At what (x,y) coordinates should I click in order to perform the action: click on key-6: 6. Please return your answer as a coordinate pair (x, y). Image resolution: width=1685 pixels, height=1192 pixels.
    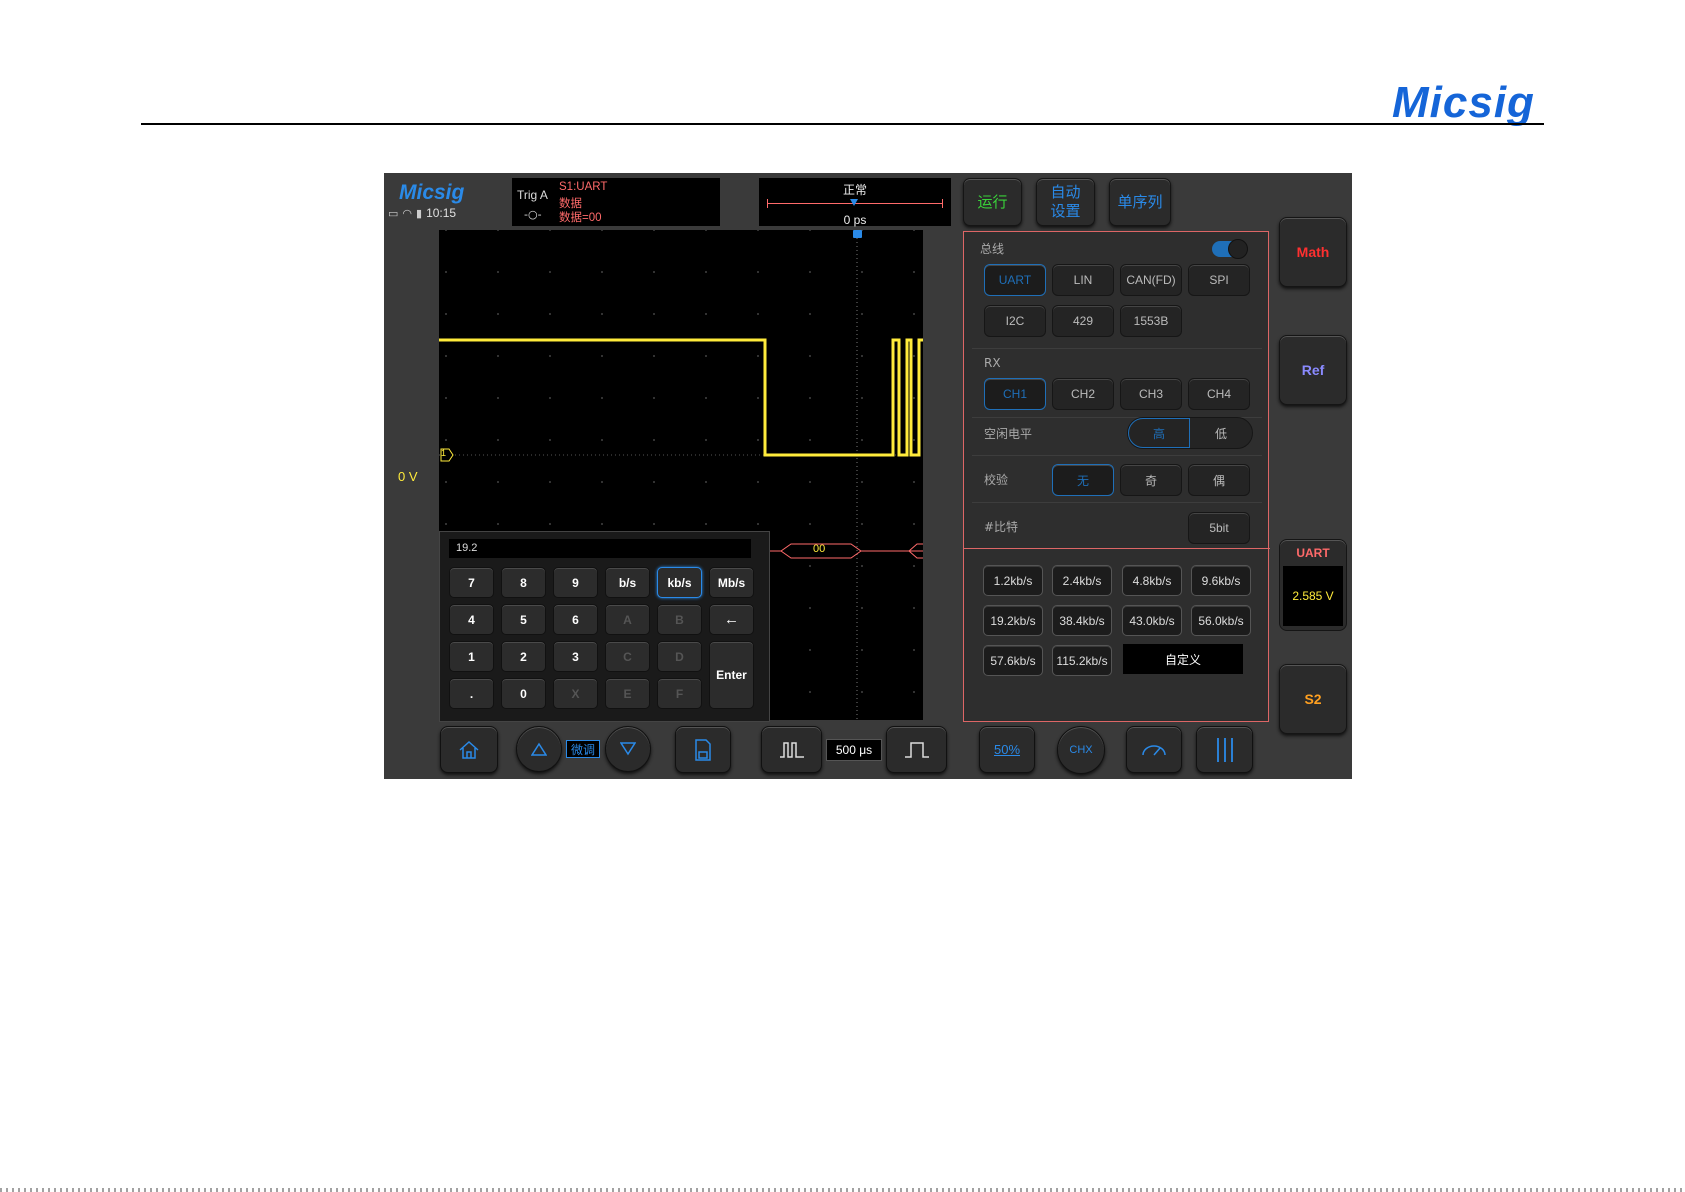
    Looking at the image, I should click on (575, 619).